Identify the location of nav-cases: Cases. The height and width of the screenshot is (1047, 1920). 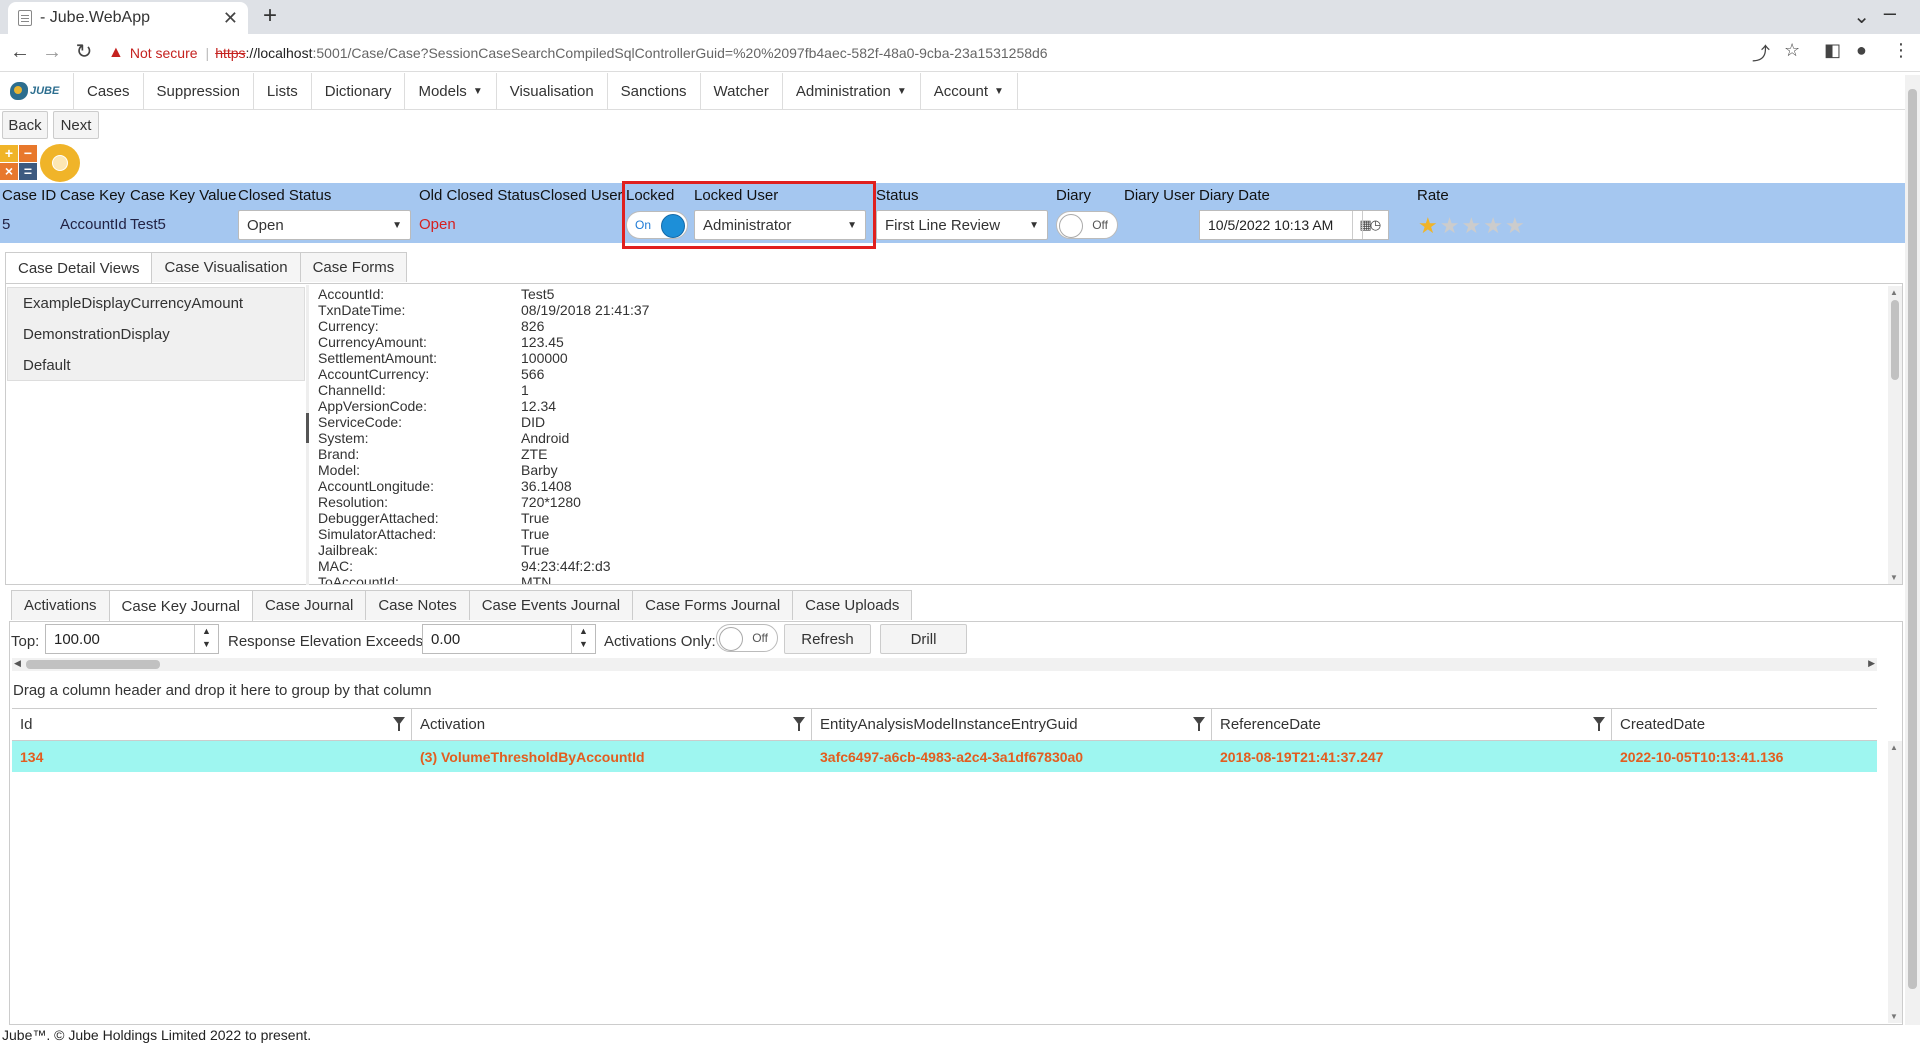
(109, 91).